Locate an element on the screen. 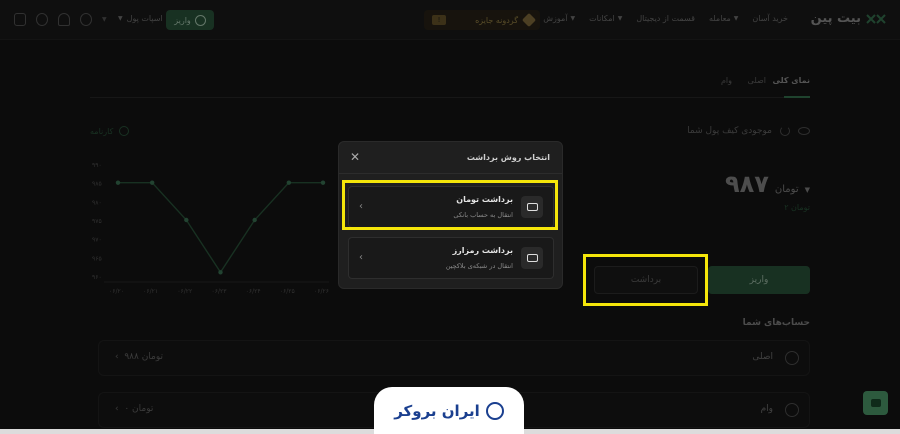 The height and width of the screenshot is (434, 900). highlight-withdraw-button is located at coordinates (645, 280).